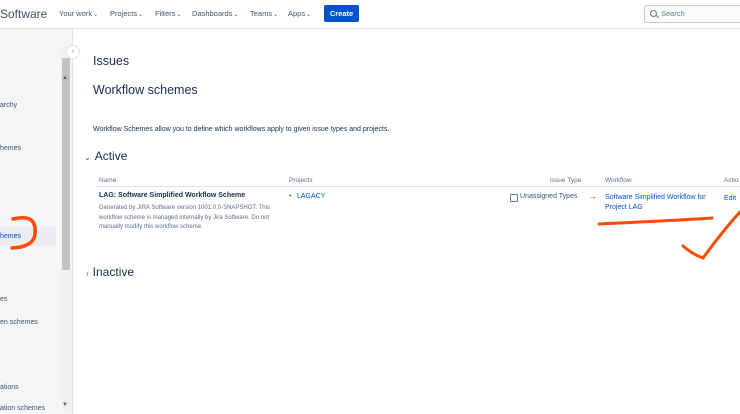 This screenshot has width=740, height=414. What do you see at coordinates (417, 186) in the screenshot?
I see `table-header-divider` at bounding box center [417, 186].